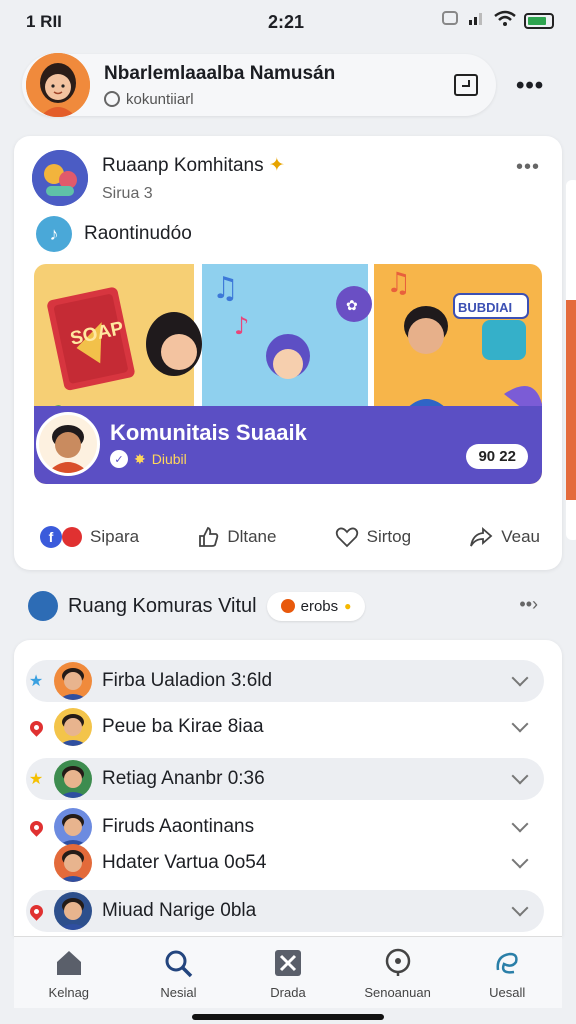  What do you see at coordinates (477, 20) in the screenshot?
I see `signal-icon` at bounding box center [477, 20].